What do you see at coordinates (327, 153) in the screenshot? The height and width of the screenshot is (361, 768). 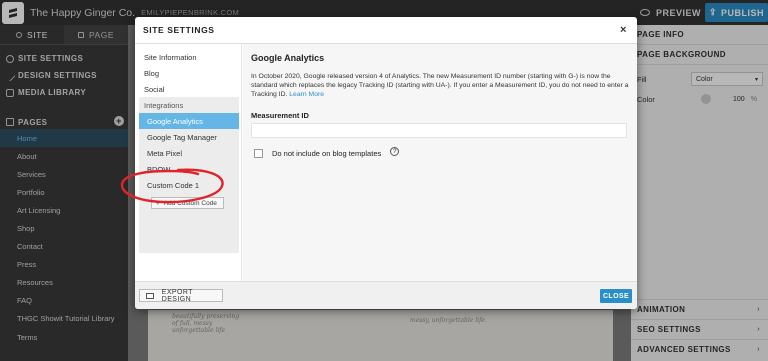 I see `exclude-blog-label: Do not include on blog templates` at bounding box center [327, 153].